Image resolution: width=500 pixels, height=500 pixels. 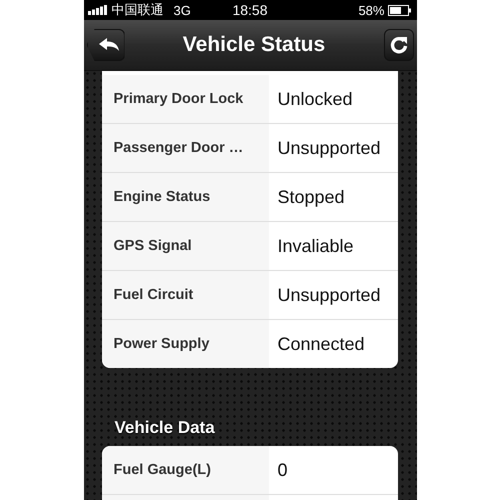 I want to click on battery-percent: 58%, so click(x=371, y=10).